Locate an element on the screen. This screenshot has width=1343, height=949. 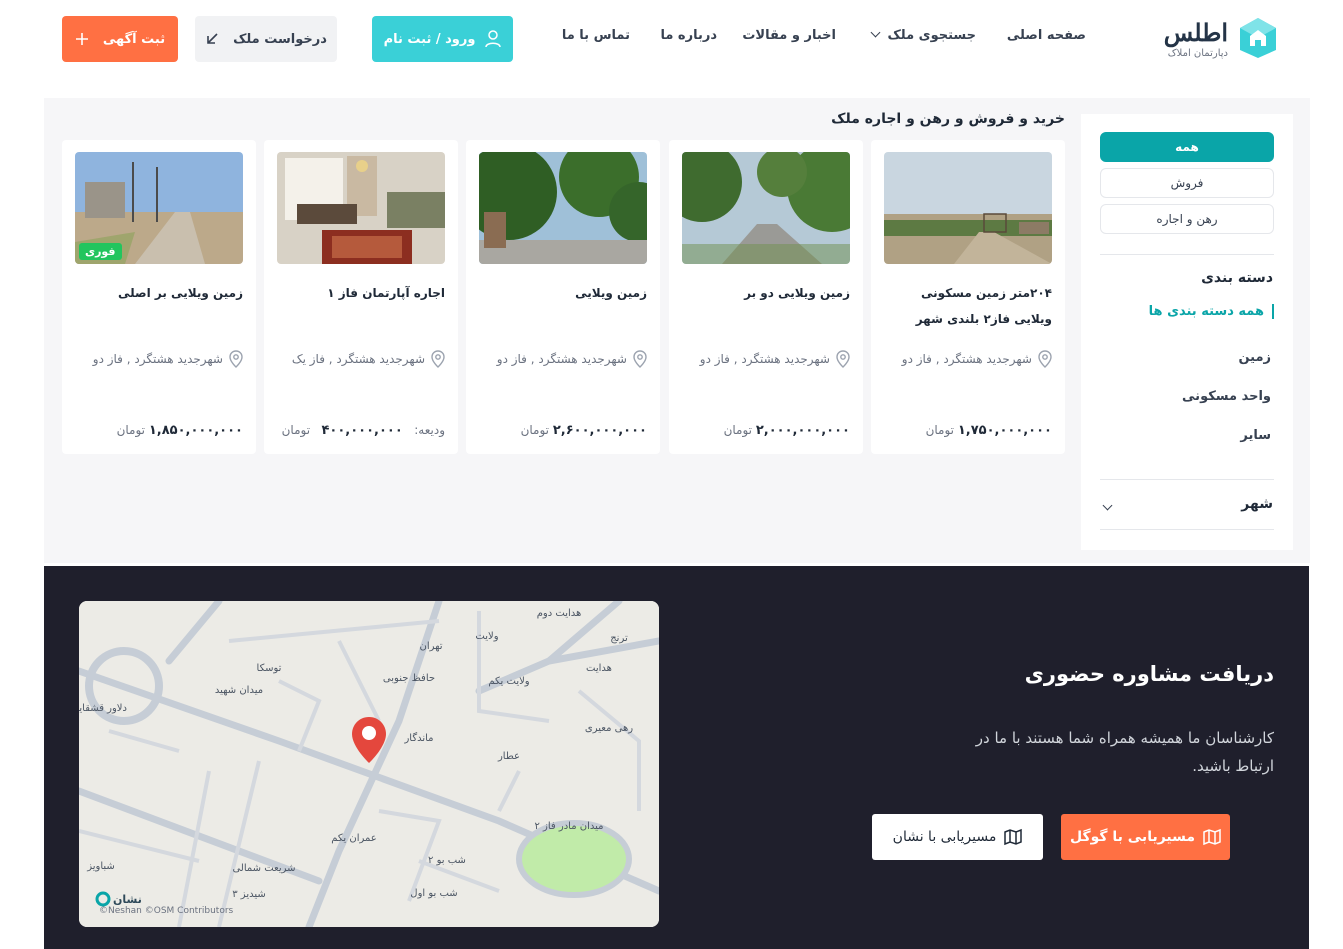
property-request-button: درخواست ملک is located at coordinates (266, 39).